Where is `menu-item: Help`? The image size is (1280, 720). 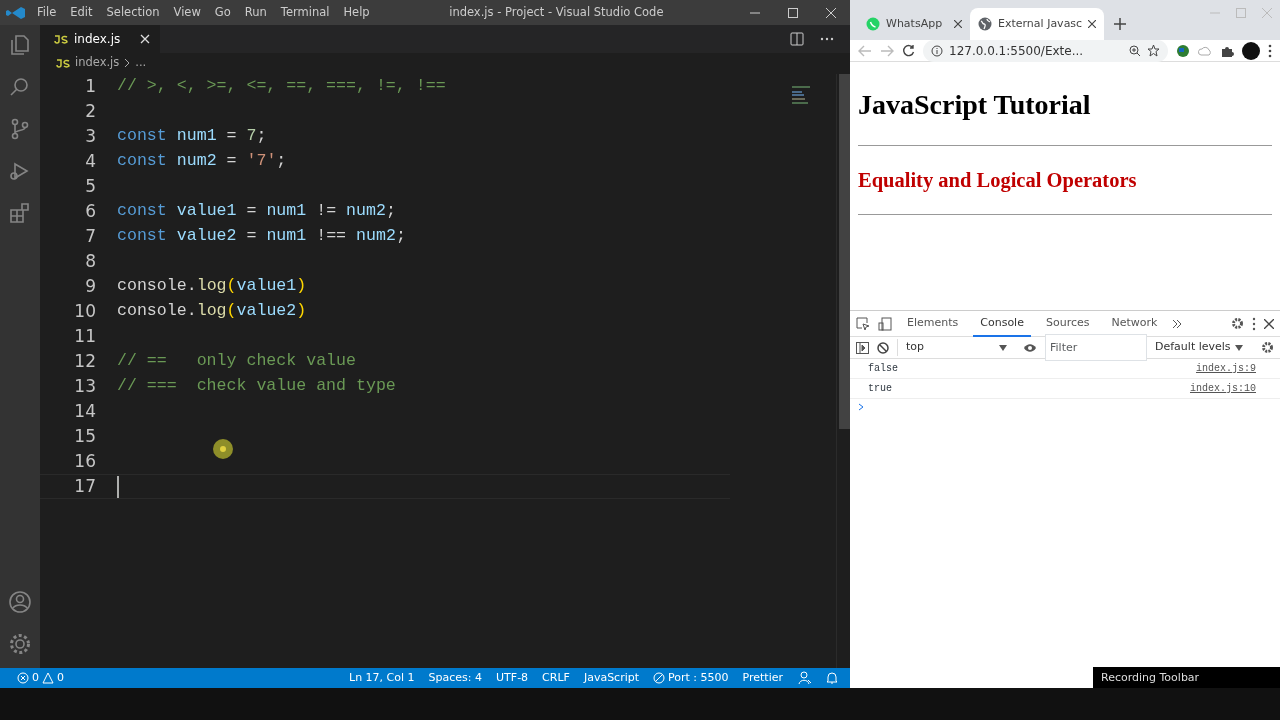 menu-item: Help is located at coordinates (356, 12).